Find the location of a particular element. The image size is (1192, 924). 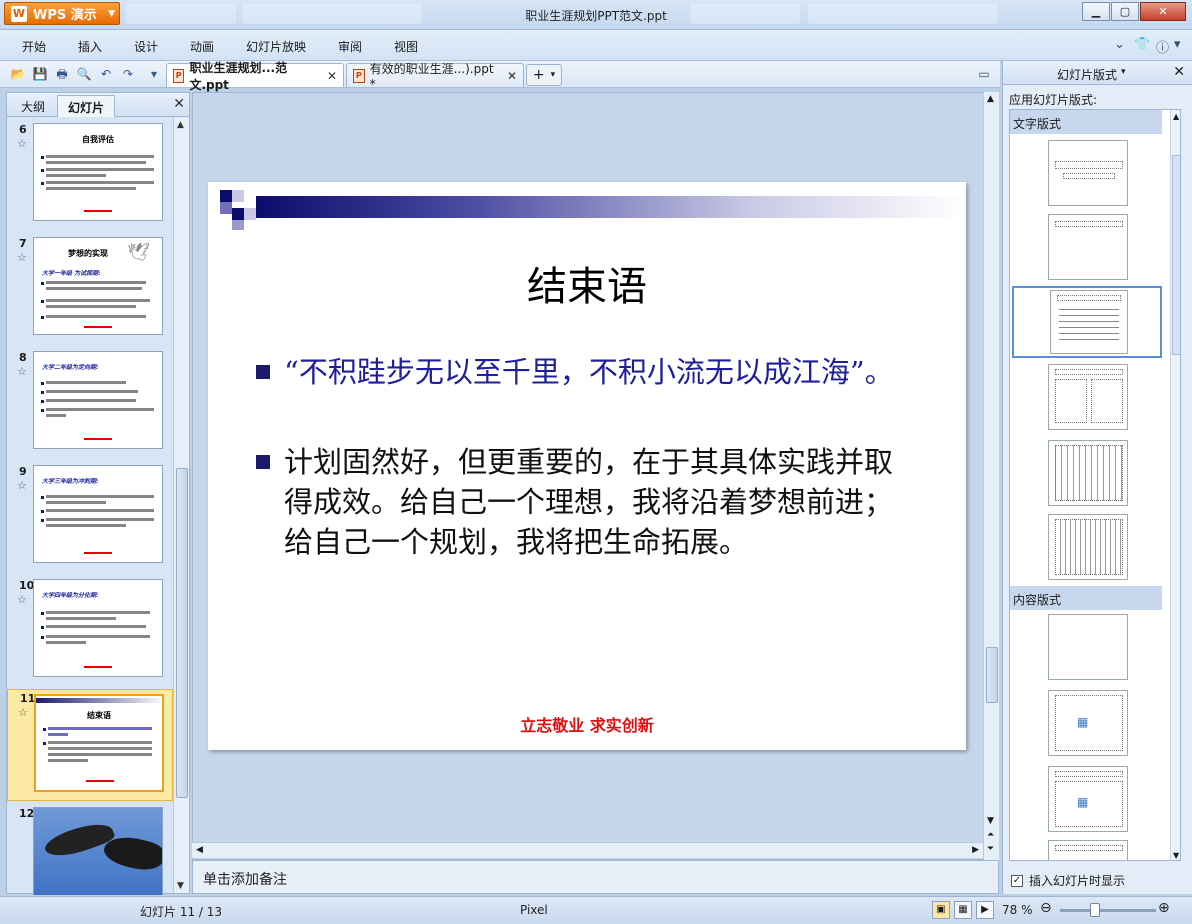

thumbnail-subtitle: 大学一年级 为试探期: is located at coordinates (71, 273).